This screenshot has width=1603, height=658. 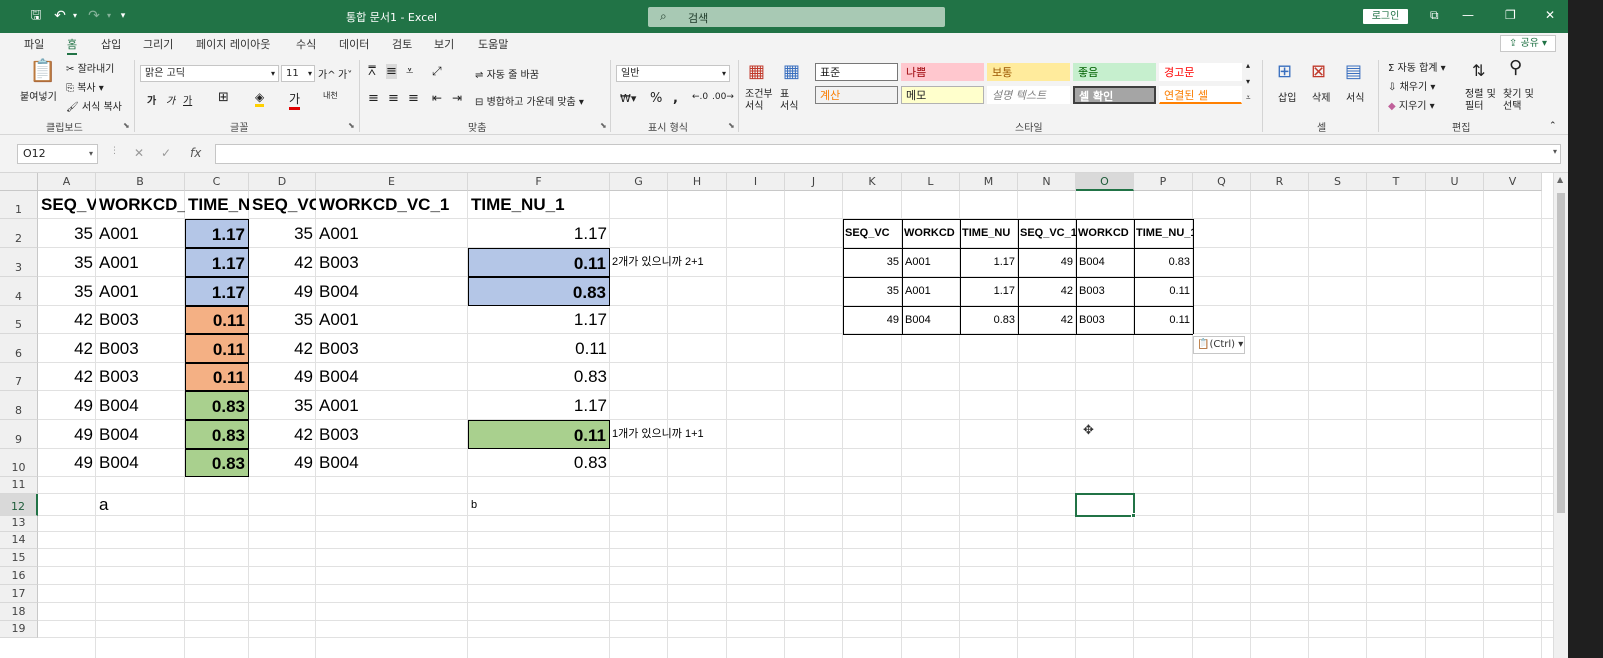 I want to click on style-explanatory: 설명 텍스트, so click(x=1028, y=95).